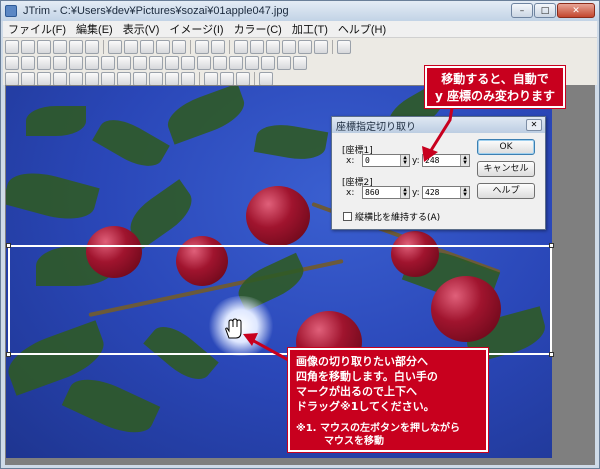 The width and height of the screenshot is (600, 469). Describe the element at coordinates (60, 79) in the screenshot. I see `filter-4-icon` at that location.